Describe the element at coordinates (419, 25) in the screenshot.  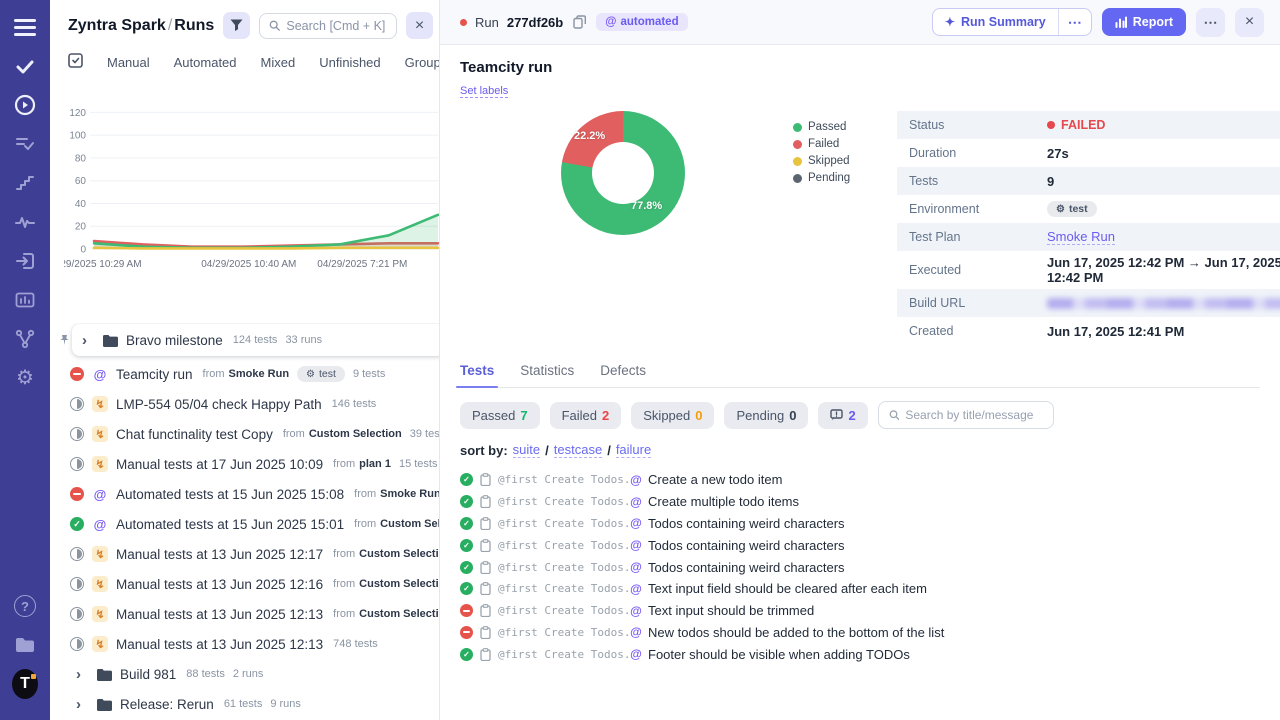
I see `panel-close-button` at that location.